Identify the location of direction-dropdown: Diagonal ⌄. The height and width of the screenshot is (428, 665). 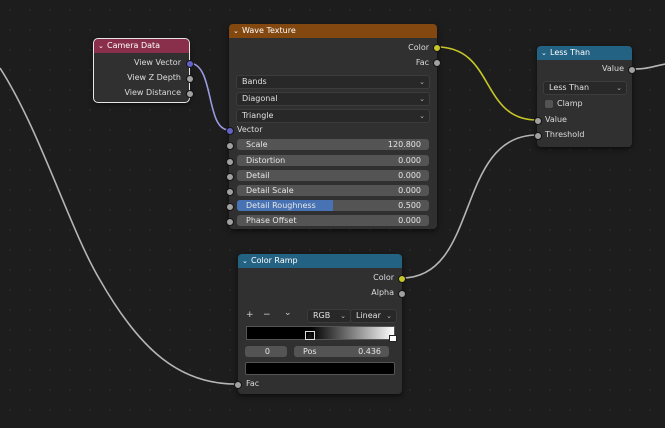
(333, 99).